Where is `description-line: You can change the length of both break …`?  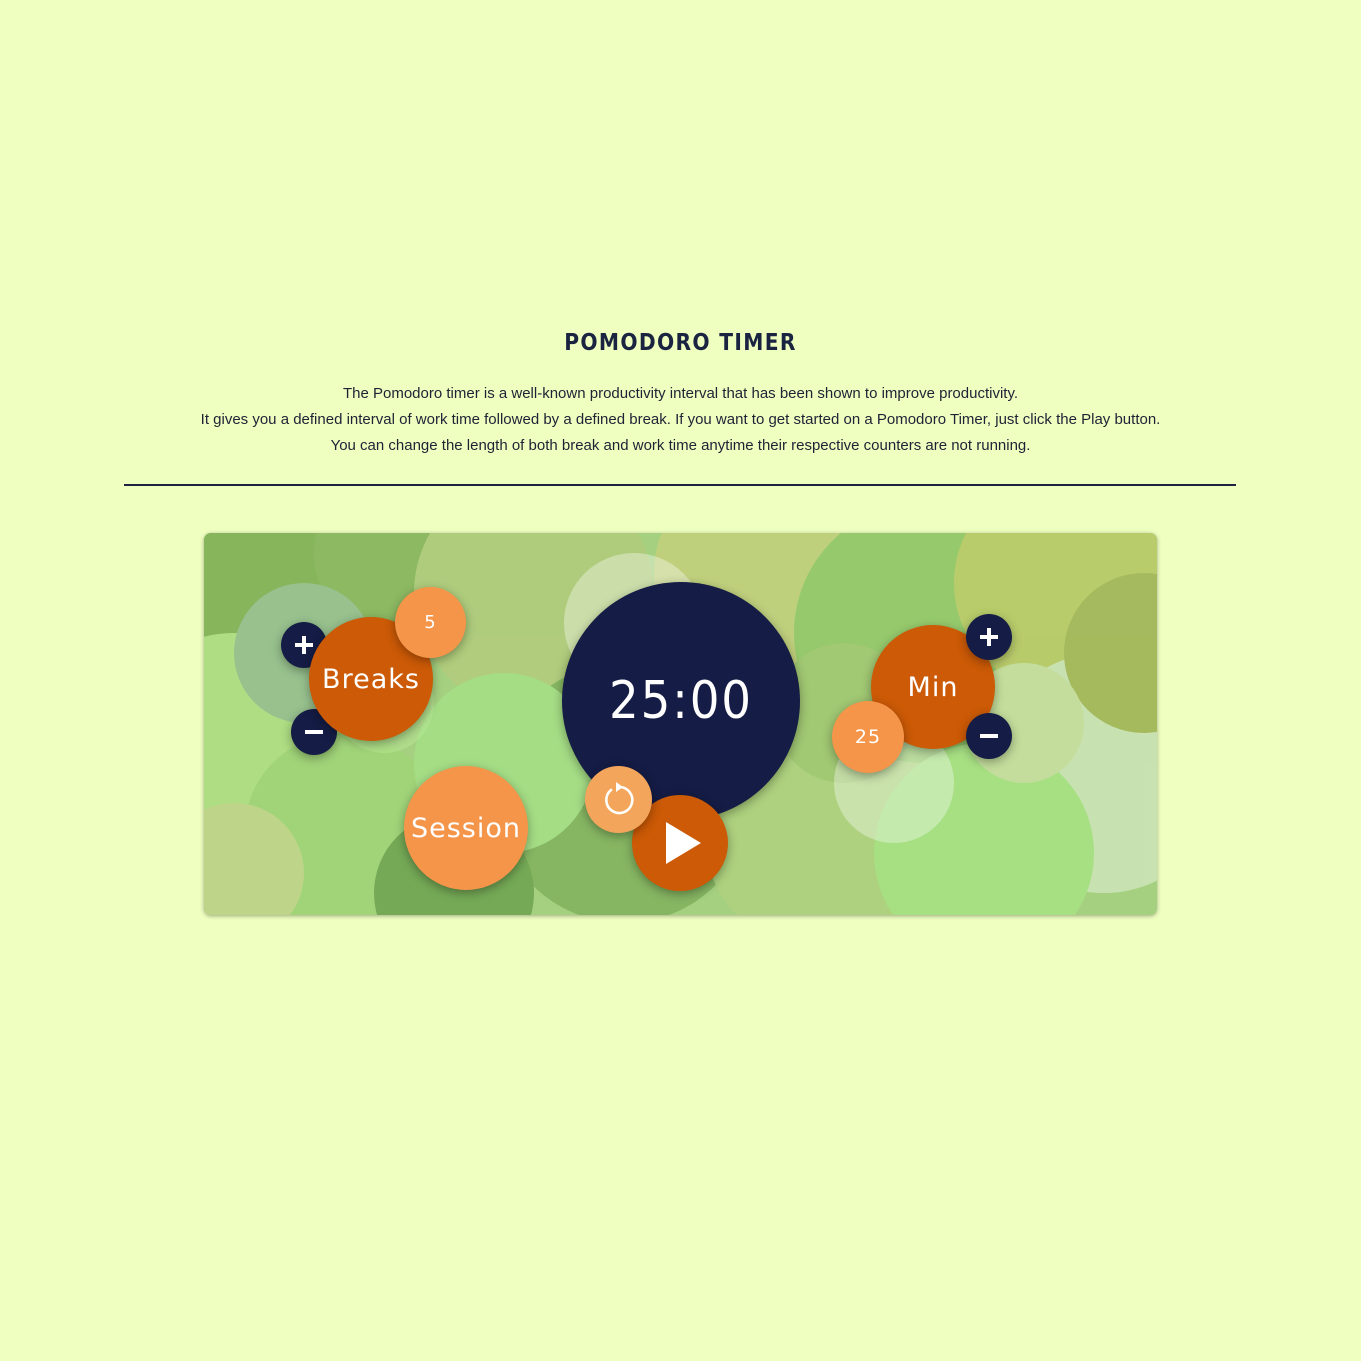
description-line: You can change the length of both break … is located at coordinates (680, 445).